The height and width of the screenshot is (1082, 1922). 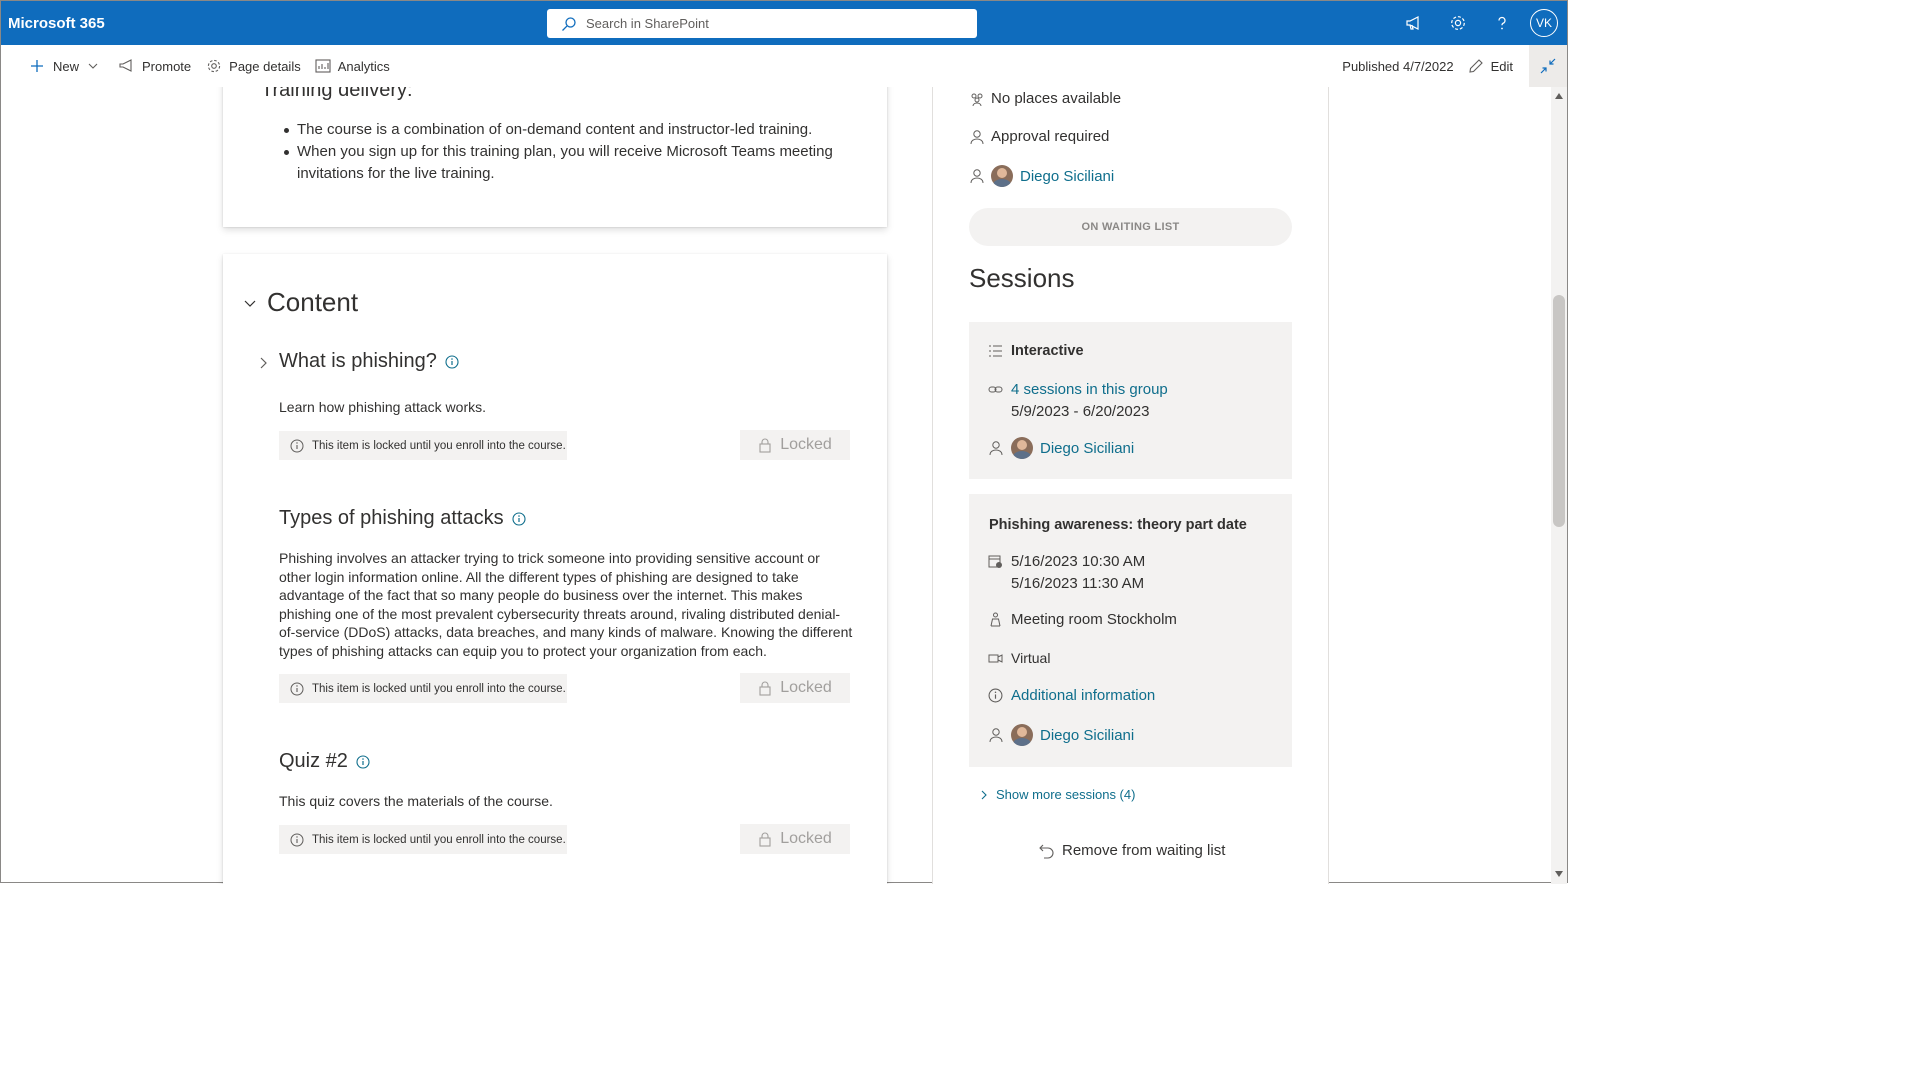 I want to click on session-time-row: 5/16/2023 10:30 AM, so click(x=1066, y=561).